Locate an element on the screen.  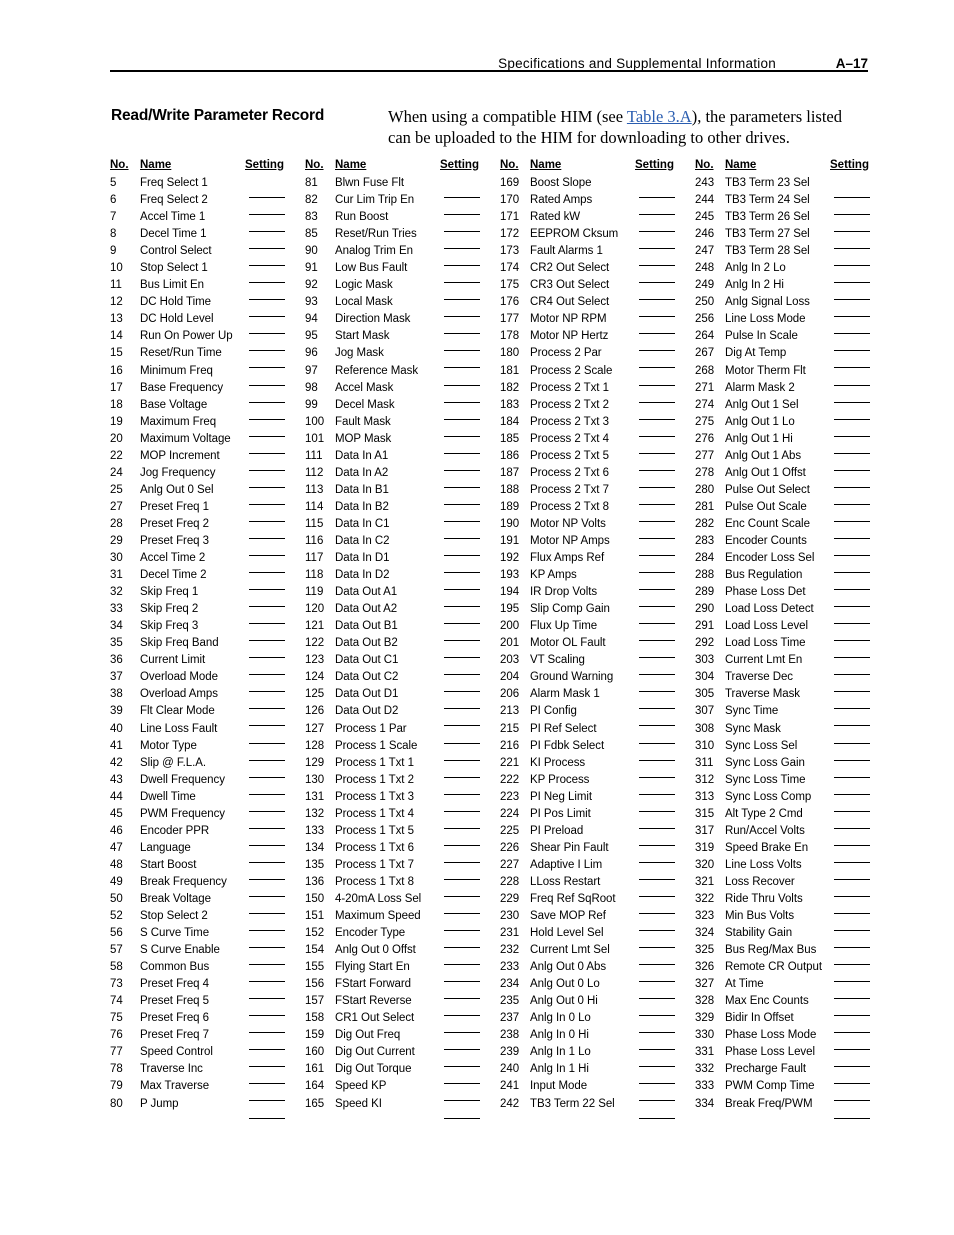
parameter-name: Process 1 Txt 6 is located at coordinates (374, 847).